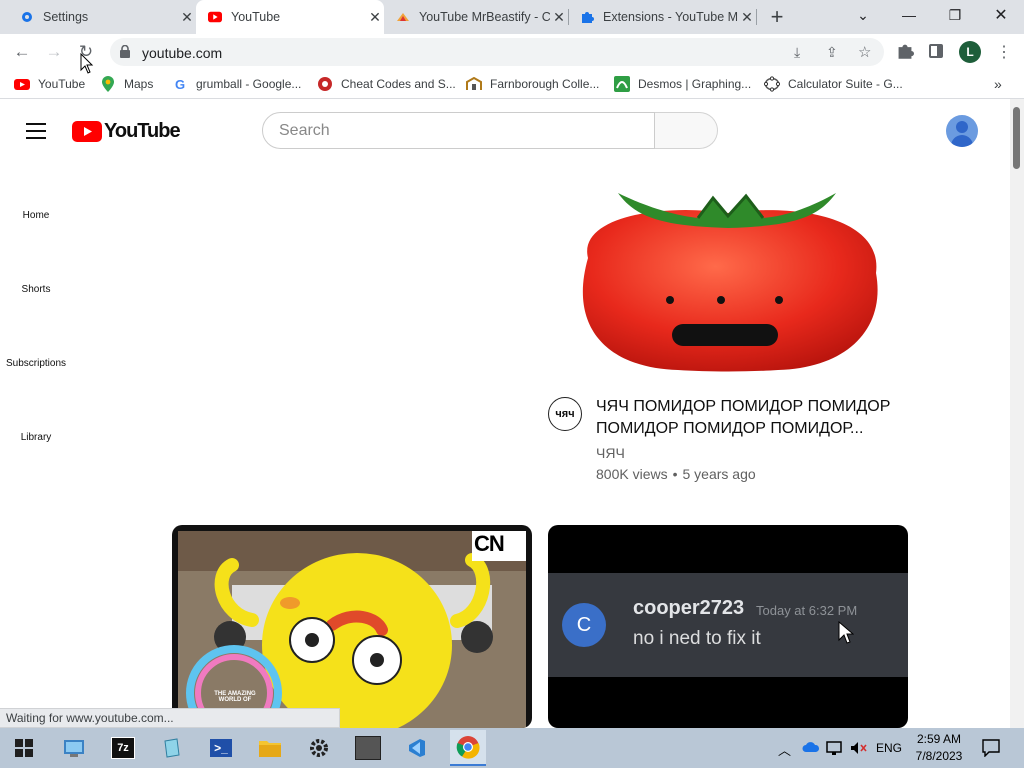  What do you see at coordinates (784, 749) in the screenshot?
I see `tray-overflow-chevron-icon: ︿` at bounding box center [784, 749].